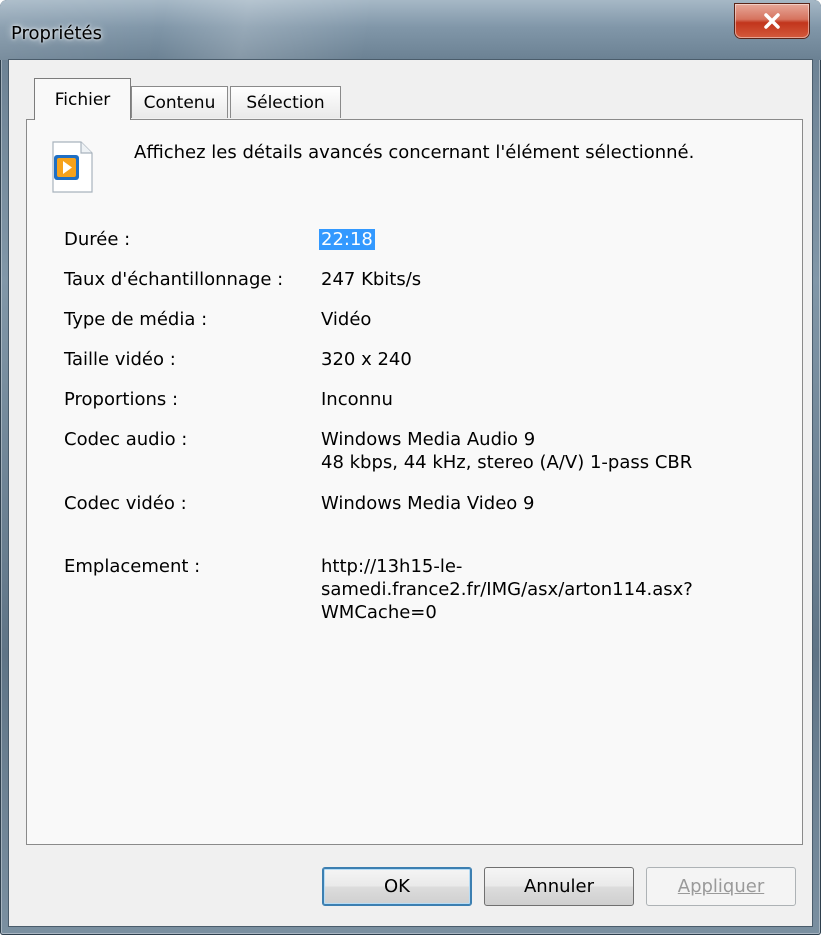 This screenshot has width=821, height=935. I want to click on value-taille-video: 320 x 240, so click(366, 359).